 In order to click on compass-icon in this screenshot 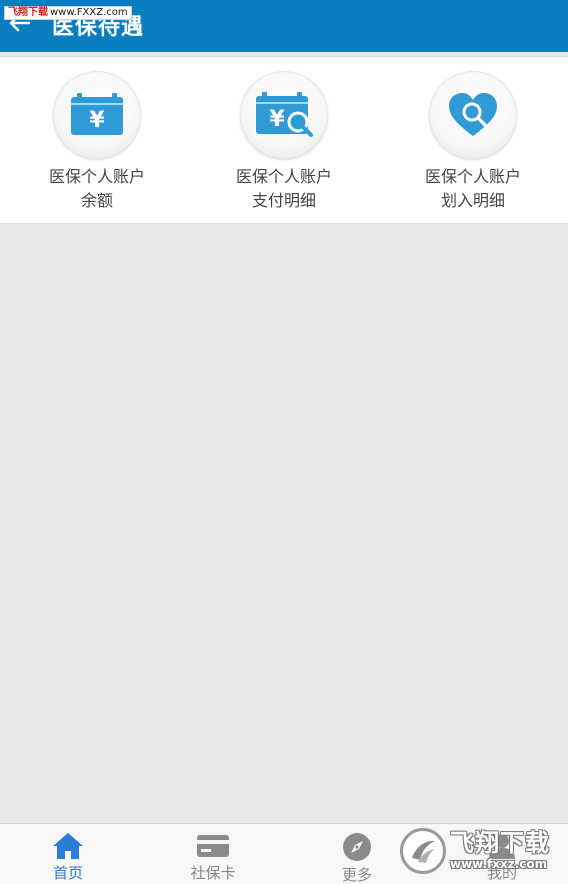, I will do `click(357, 847)`.